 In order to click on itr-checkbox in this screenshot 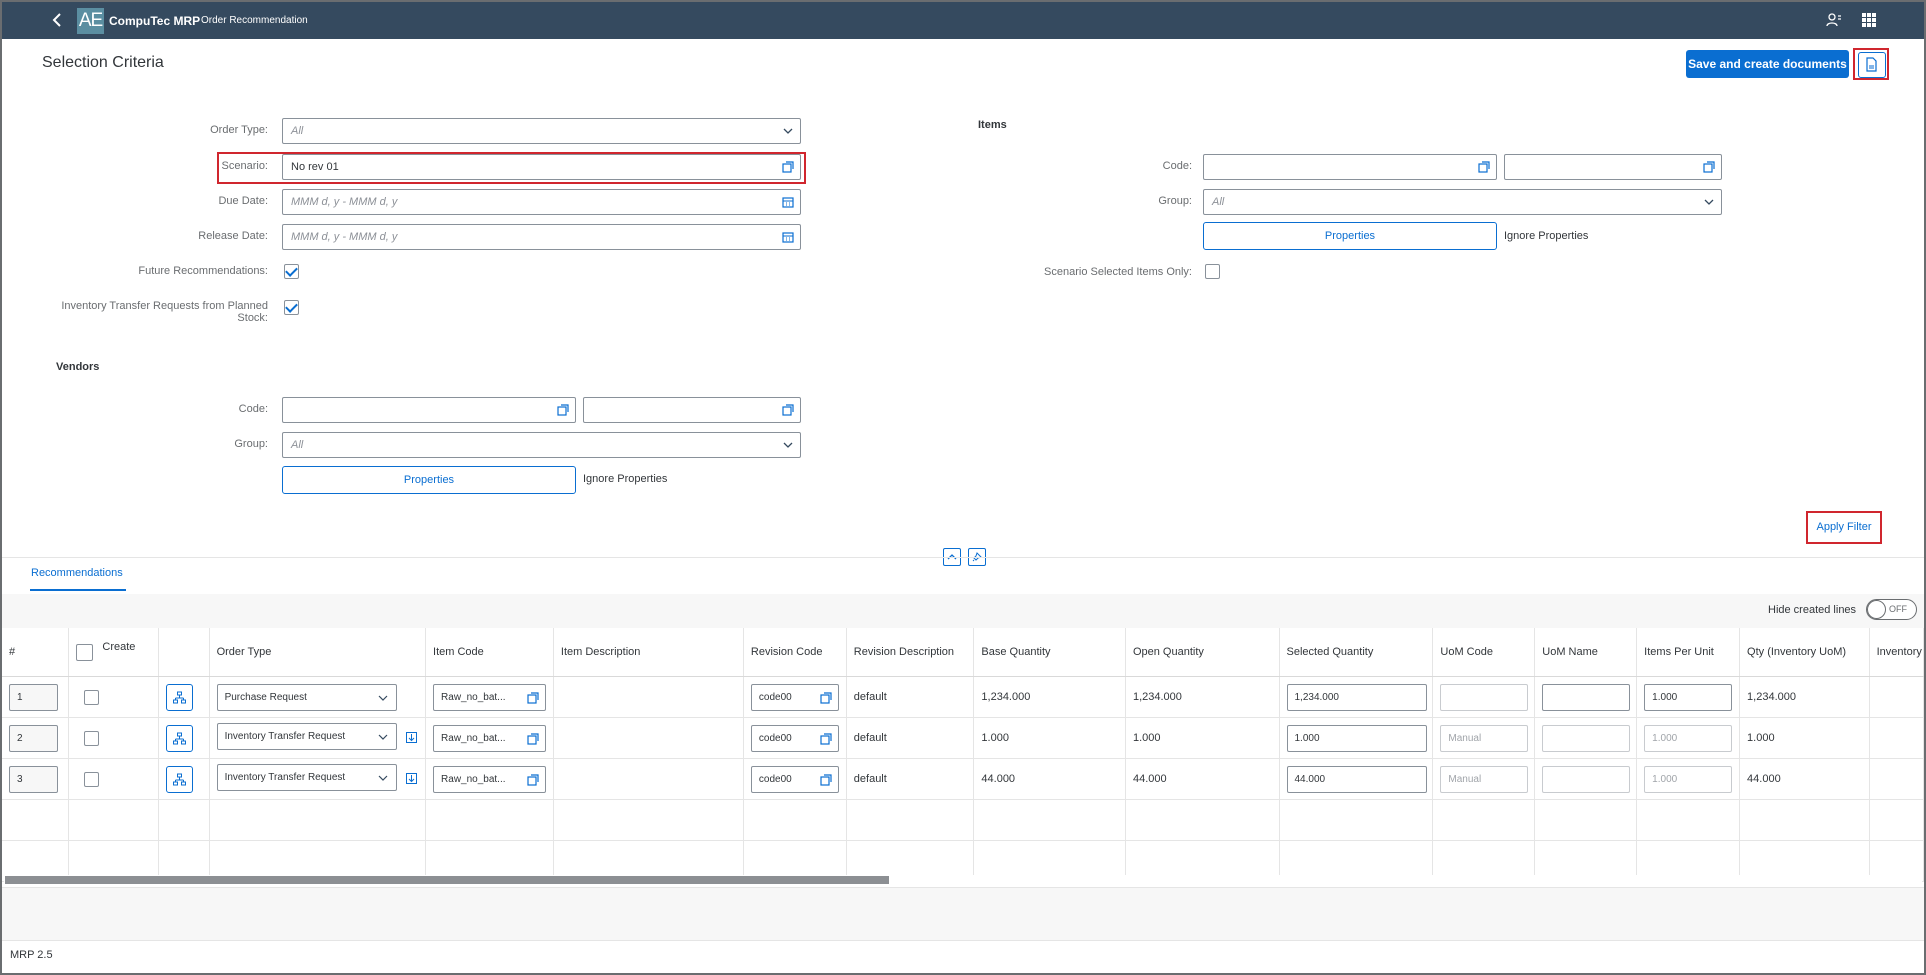, I will do `click(291, 307)`.